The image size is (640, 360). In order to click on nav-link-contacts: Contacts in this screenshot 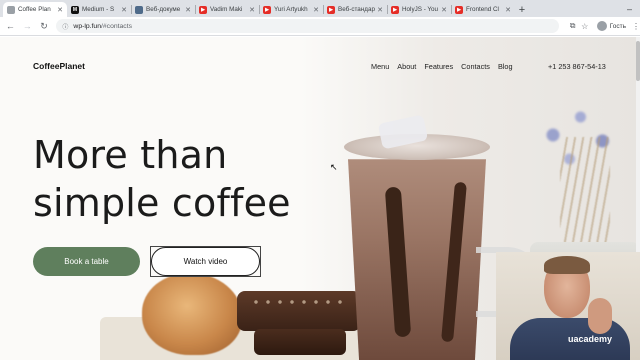, I will do `click(475, 66)`.